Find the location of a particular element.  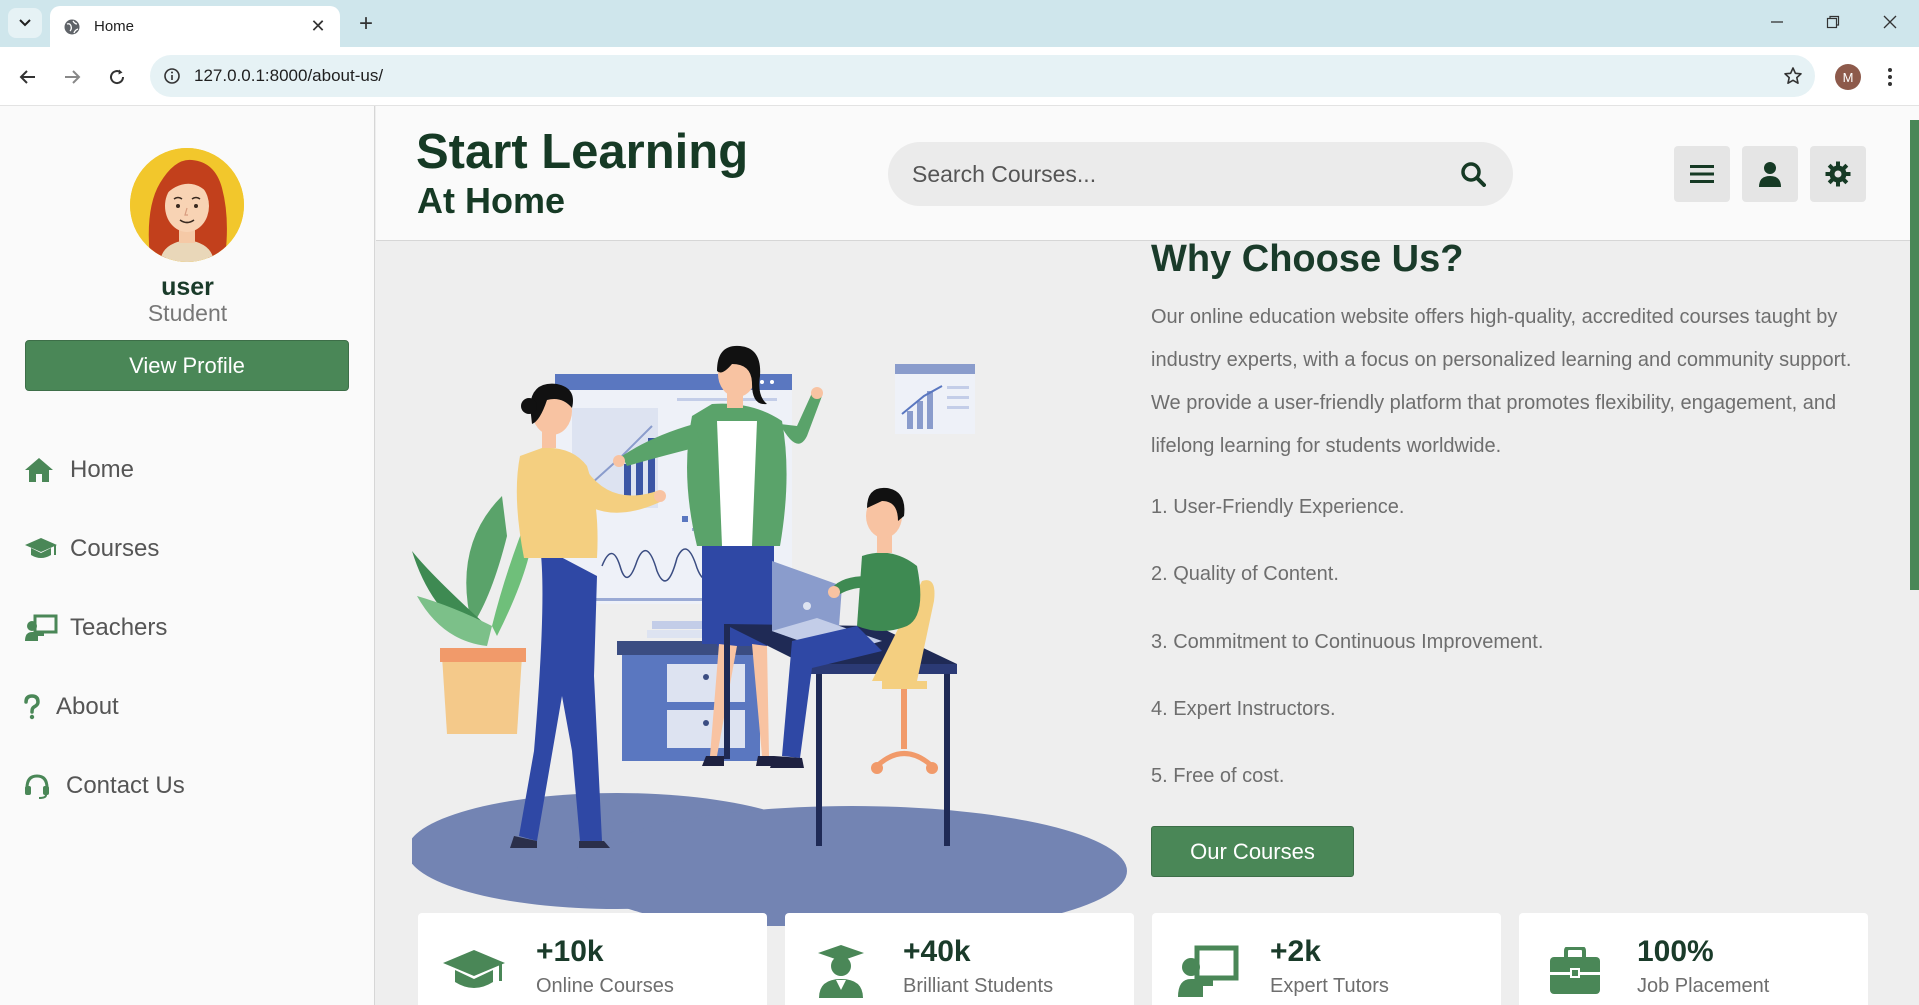

sidebar-item-label: Teachers is located at coordinates (119, 627).